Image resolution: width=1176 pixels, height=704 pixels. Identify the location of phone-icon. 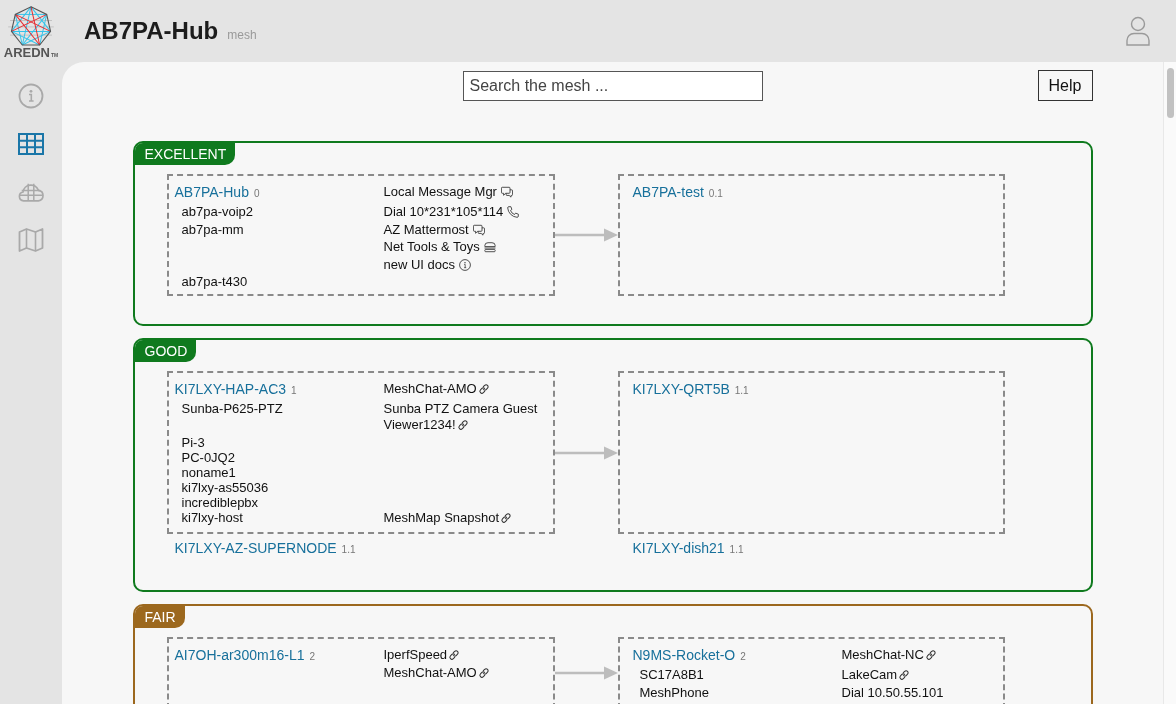
(513, 212).